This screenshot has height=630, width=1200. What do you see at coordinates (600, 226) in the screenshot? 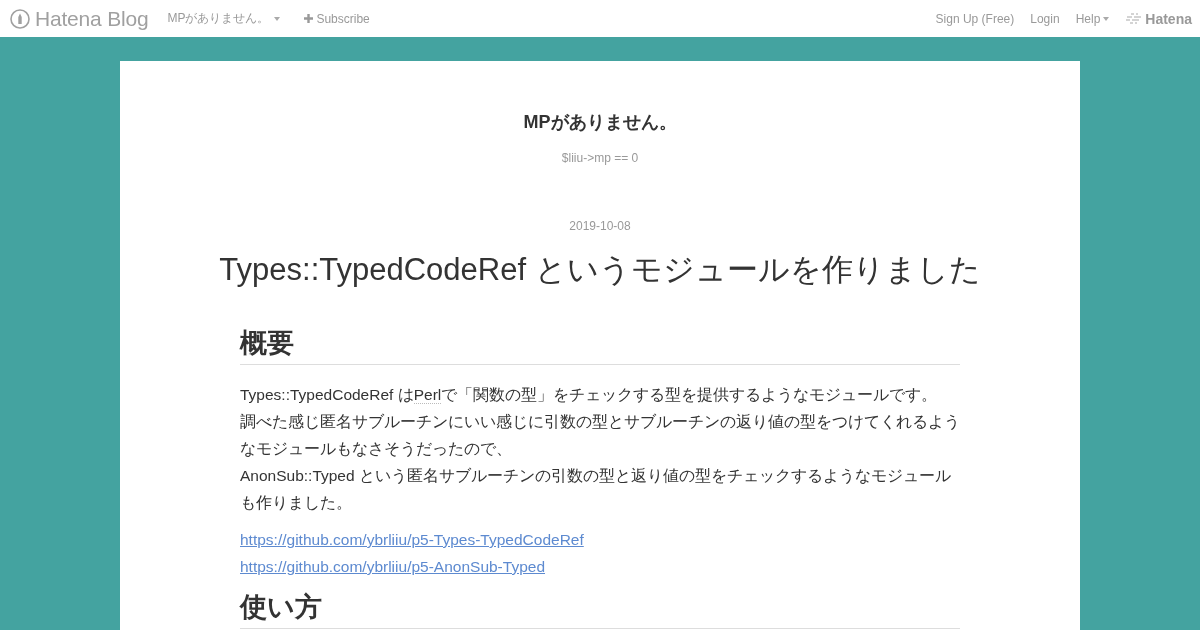
I see `entry-date: 2019-10-08` at bounding box center [600, 226].